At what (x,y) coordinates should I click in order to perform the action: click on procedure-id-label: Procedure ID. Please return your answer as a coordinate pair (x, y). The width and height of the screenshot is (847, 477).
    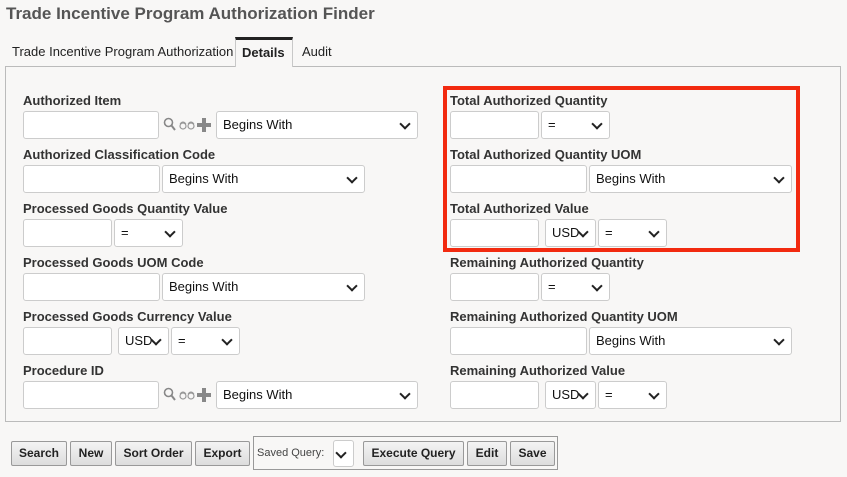
    Looking at the image, I should click on (63, 370).